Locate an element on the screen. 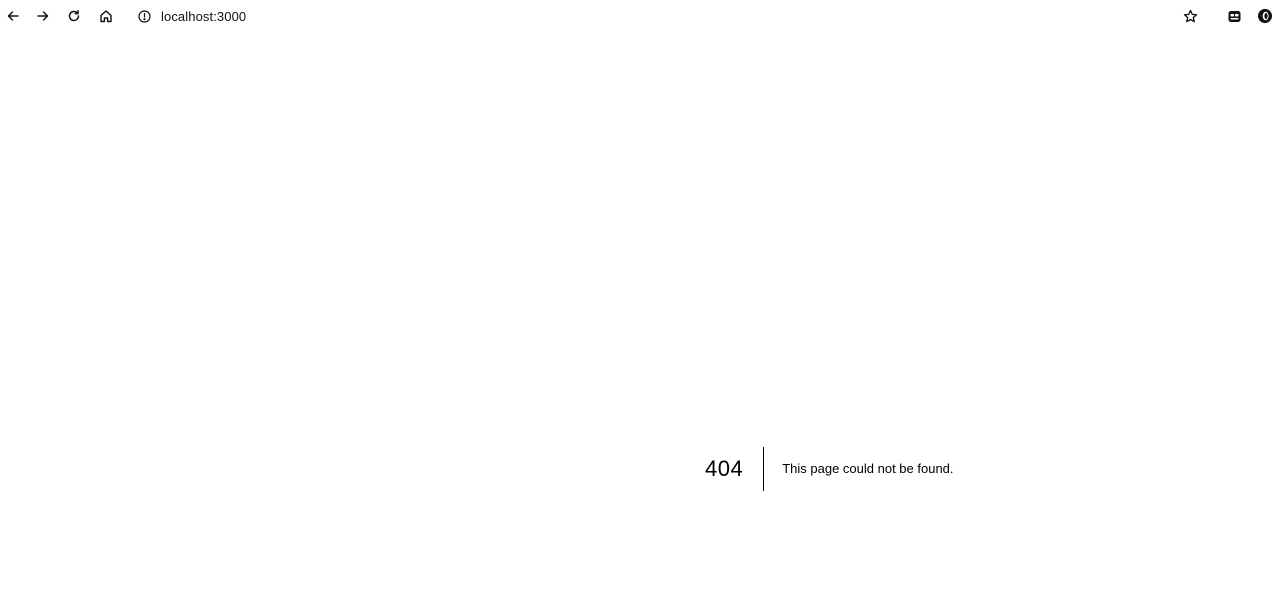 Image resolution: width=1280 pixels, height=599 pixels. forward-button is located at coordinates (43, 16).